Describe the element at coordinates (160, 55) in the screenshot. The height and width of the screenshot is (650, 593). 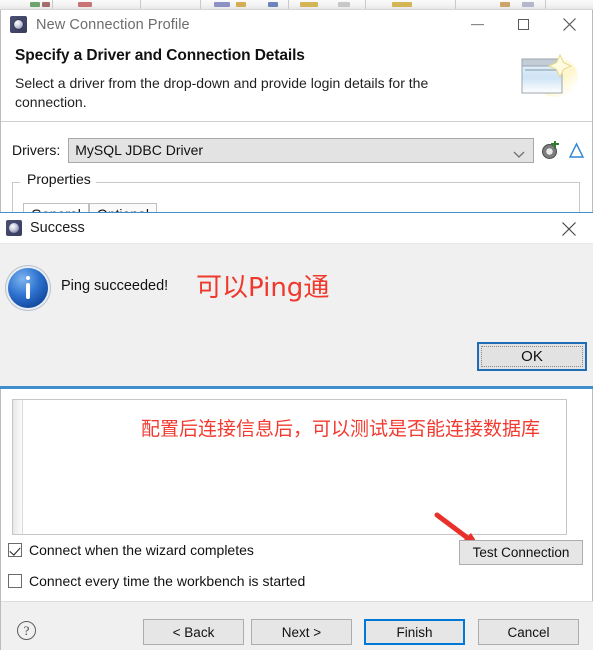
I see `page-title: Specify a Driver and Connection Details` at that location.